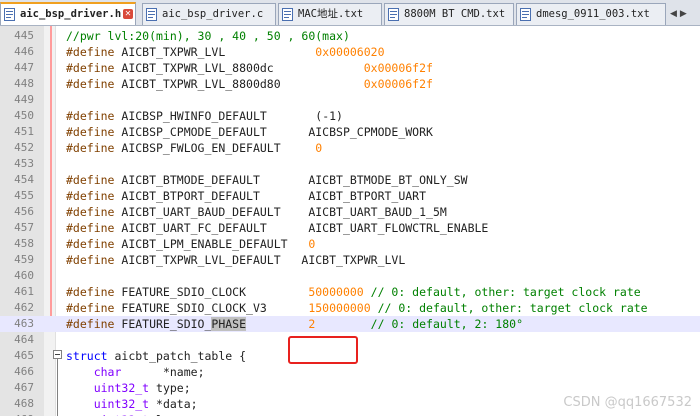 The width and height of the screenshot is (700, 416). What do you see at coordinates (350, 414) in the screenshot?
I see `code-line: 469 uint32_t len;` at bounding box center [350, 414].